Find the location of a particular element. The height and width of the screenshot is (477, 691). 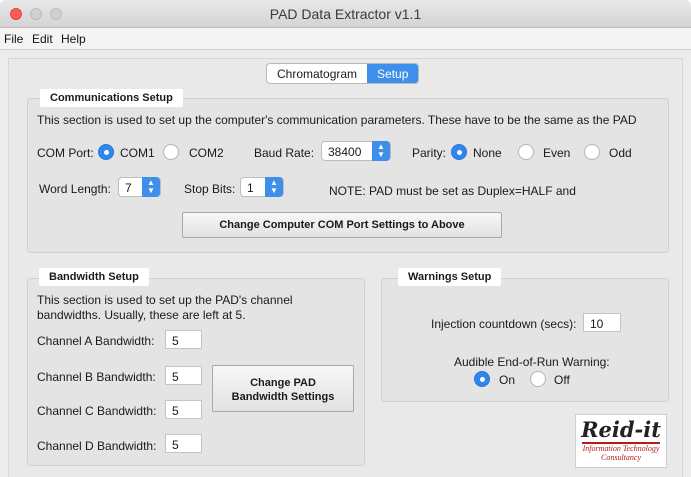

warnings-setup-legend: Warnings Setup is located at coordinates (450, 277).